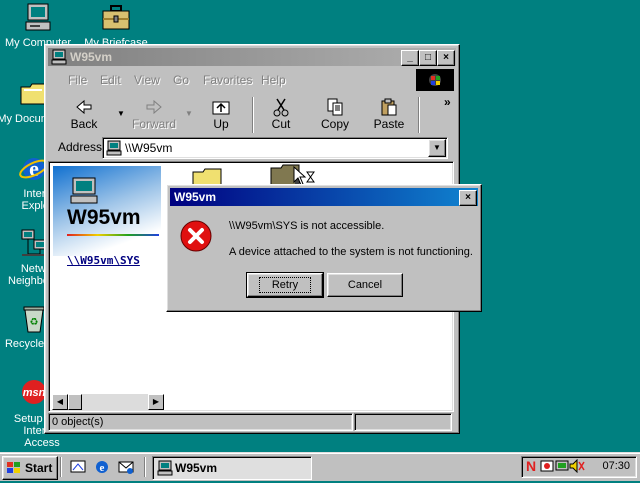 The image size is (640, 483). What do you see at coordinates (110, 80) in the screenshot?
I see `menu-edit: Edit` at bounding box center [110, 80].